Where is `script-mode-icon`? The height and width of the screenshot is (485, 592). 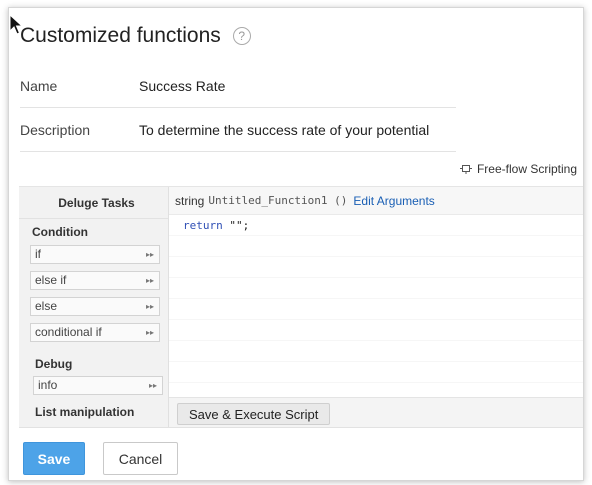 script-mode-icon is located at coordinates (465, 169).